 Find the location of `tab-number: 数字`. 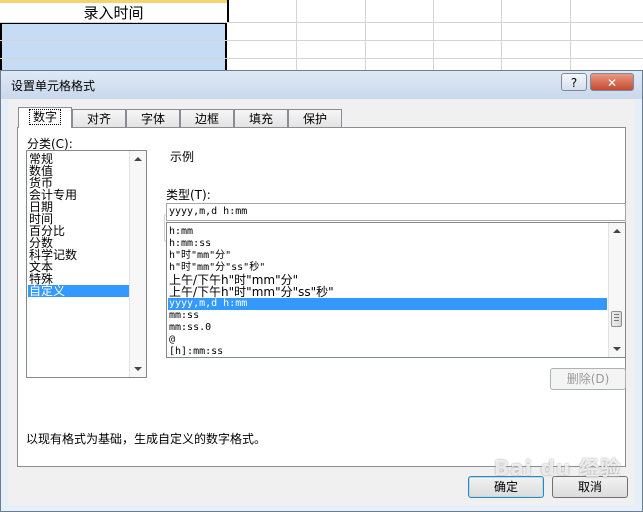

tab-number: 数字 is located at coordinates (45, 117).